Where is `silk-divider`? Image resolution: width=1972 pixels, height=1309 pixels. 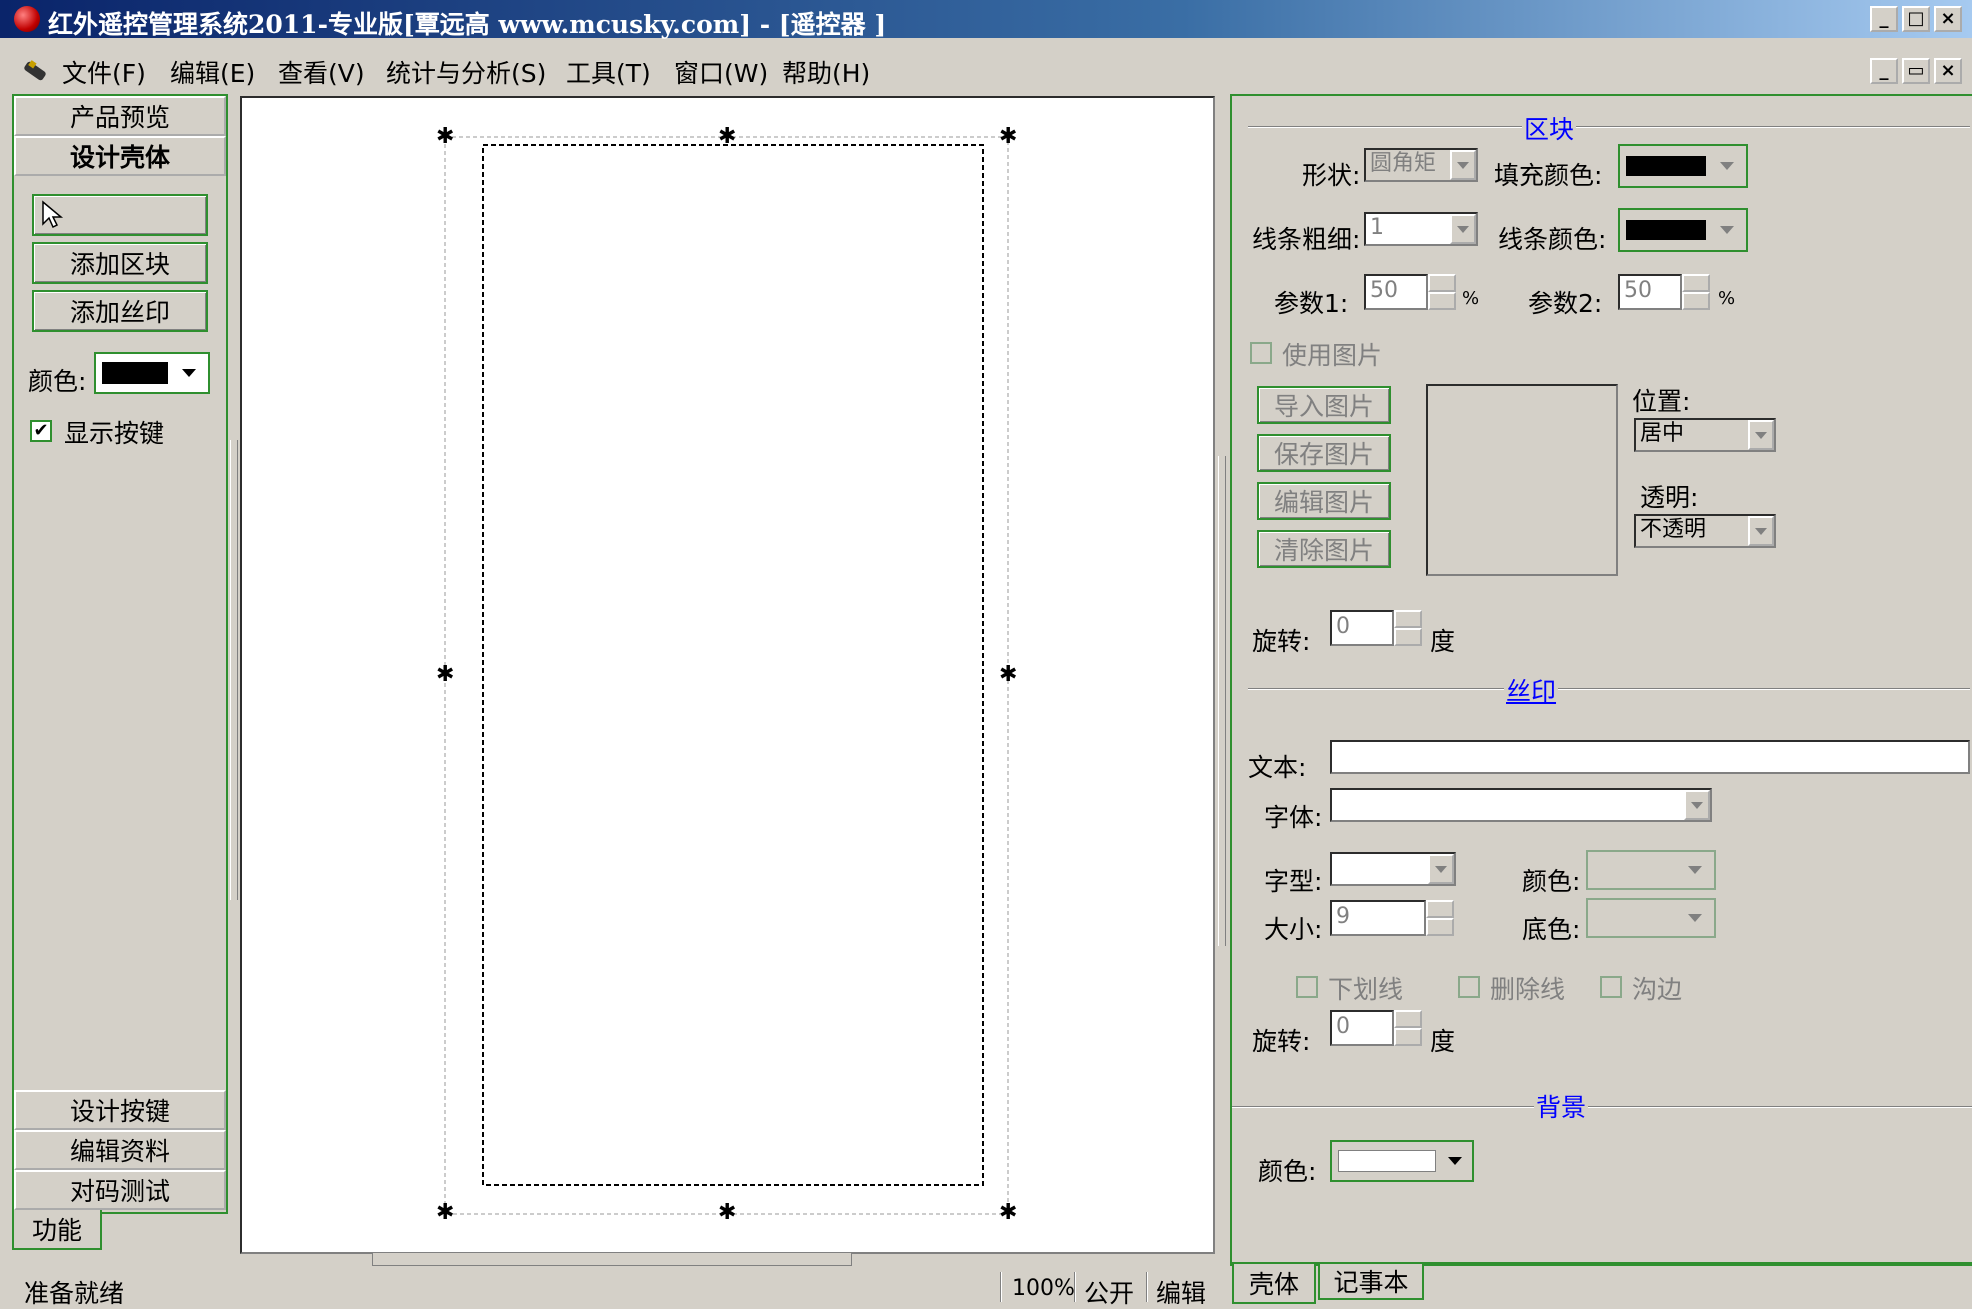
silk-divider is located at coordinates (1609, 689).